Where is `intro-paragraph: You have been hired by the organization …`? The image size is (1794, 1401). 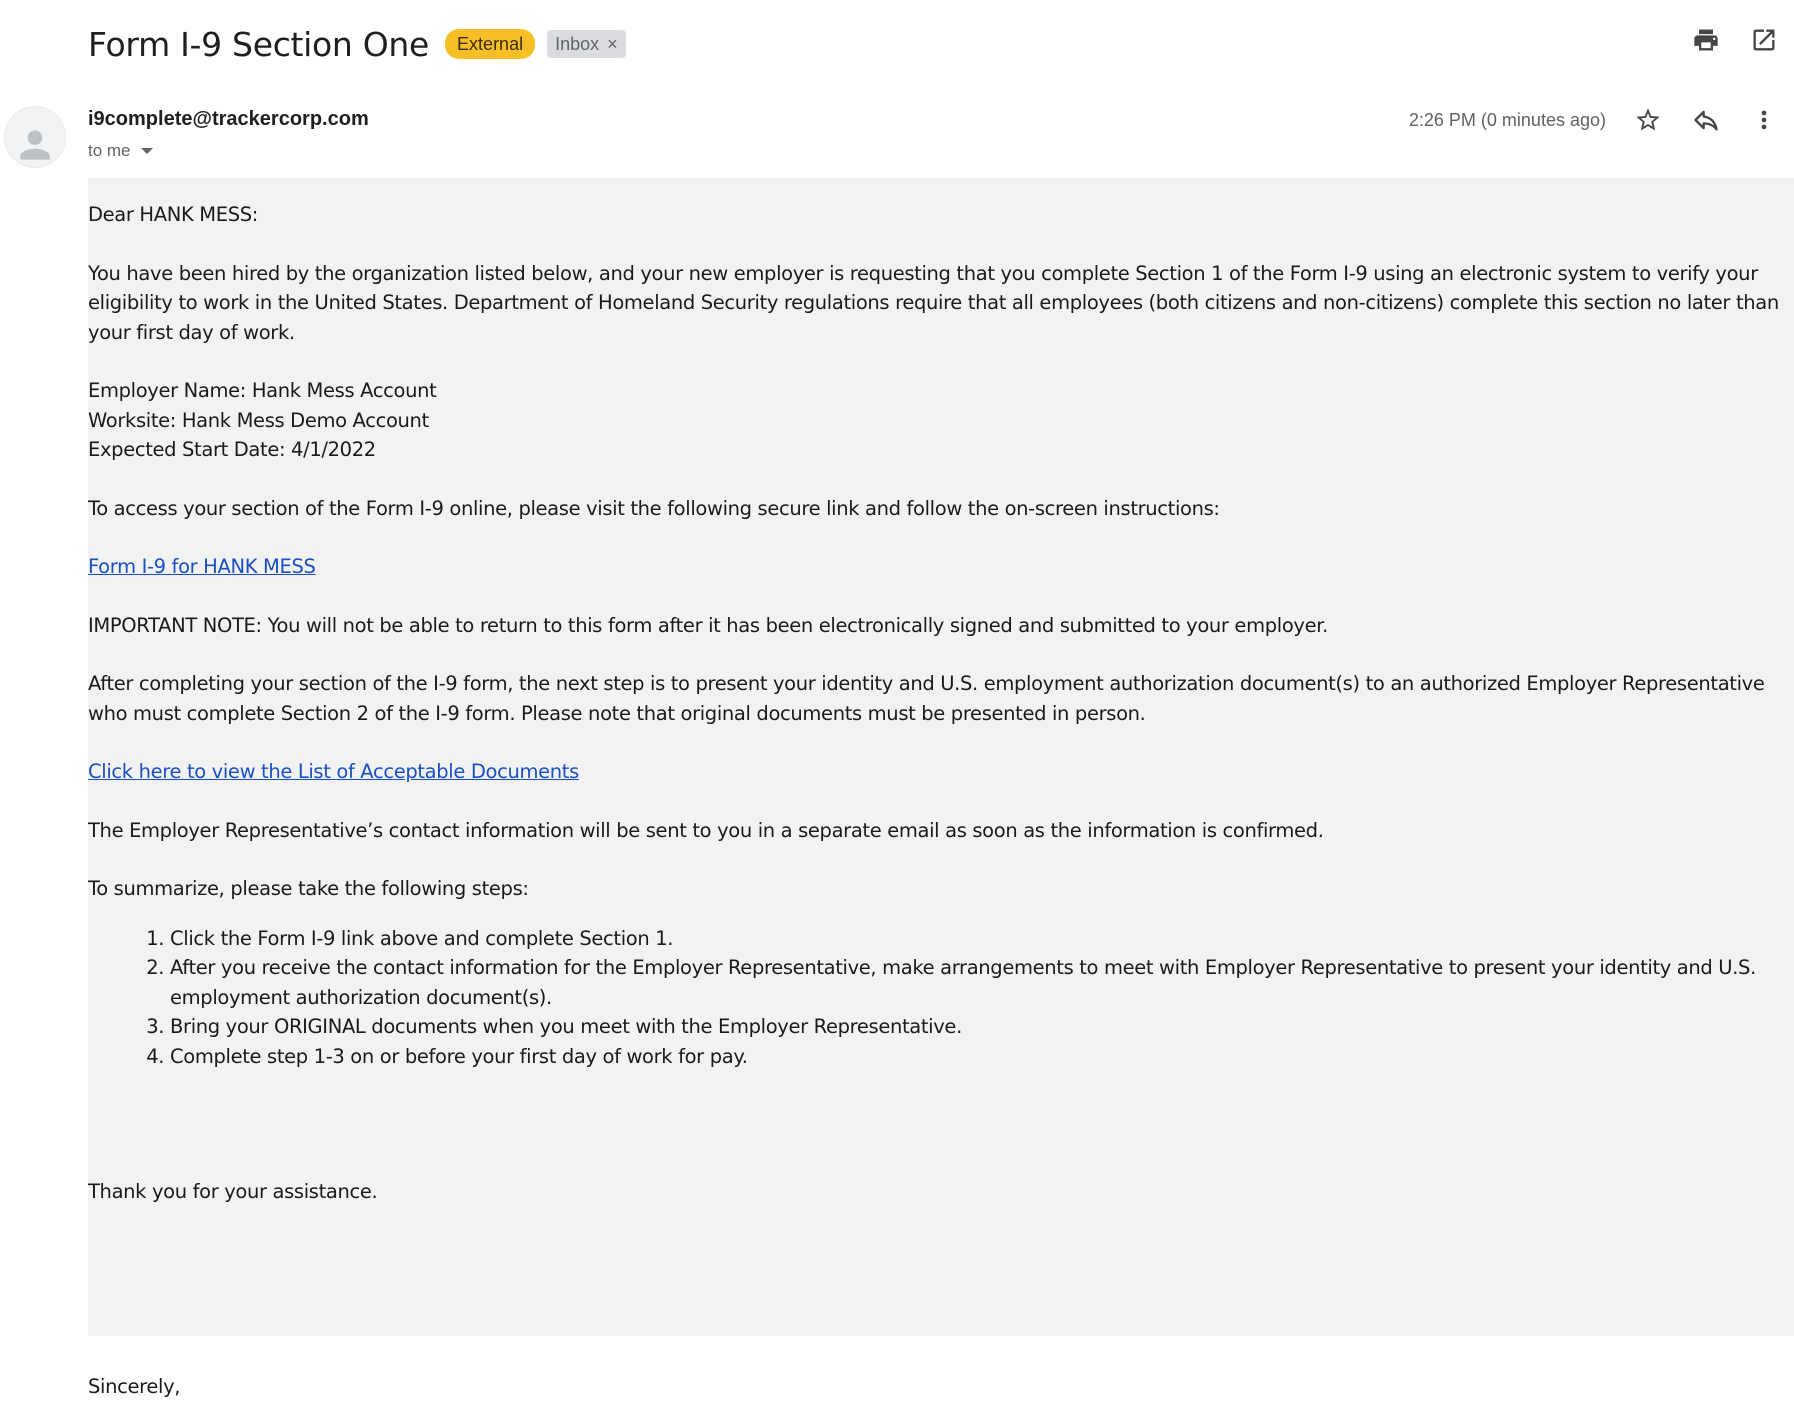
intro-paragraph: You have been hired by the organization … is located at coordinates (941, 303).